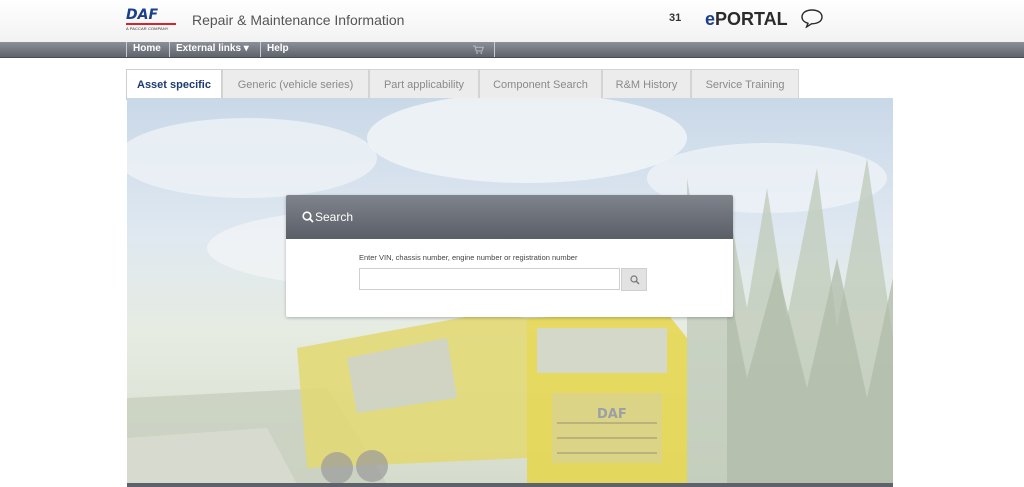 The width and height of the screenshot is (1024, 487). I want to click on tab-service-training: Service Training, so click(745, 83).